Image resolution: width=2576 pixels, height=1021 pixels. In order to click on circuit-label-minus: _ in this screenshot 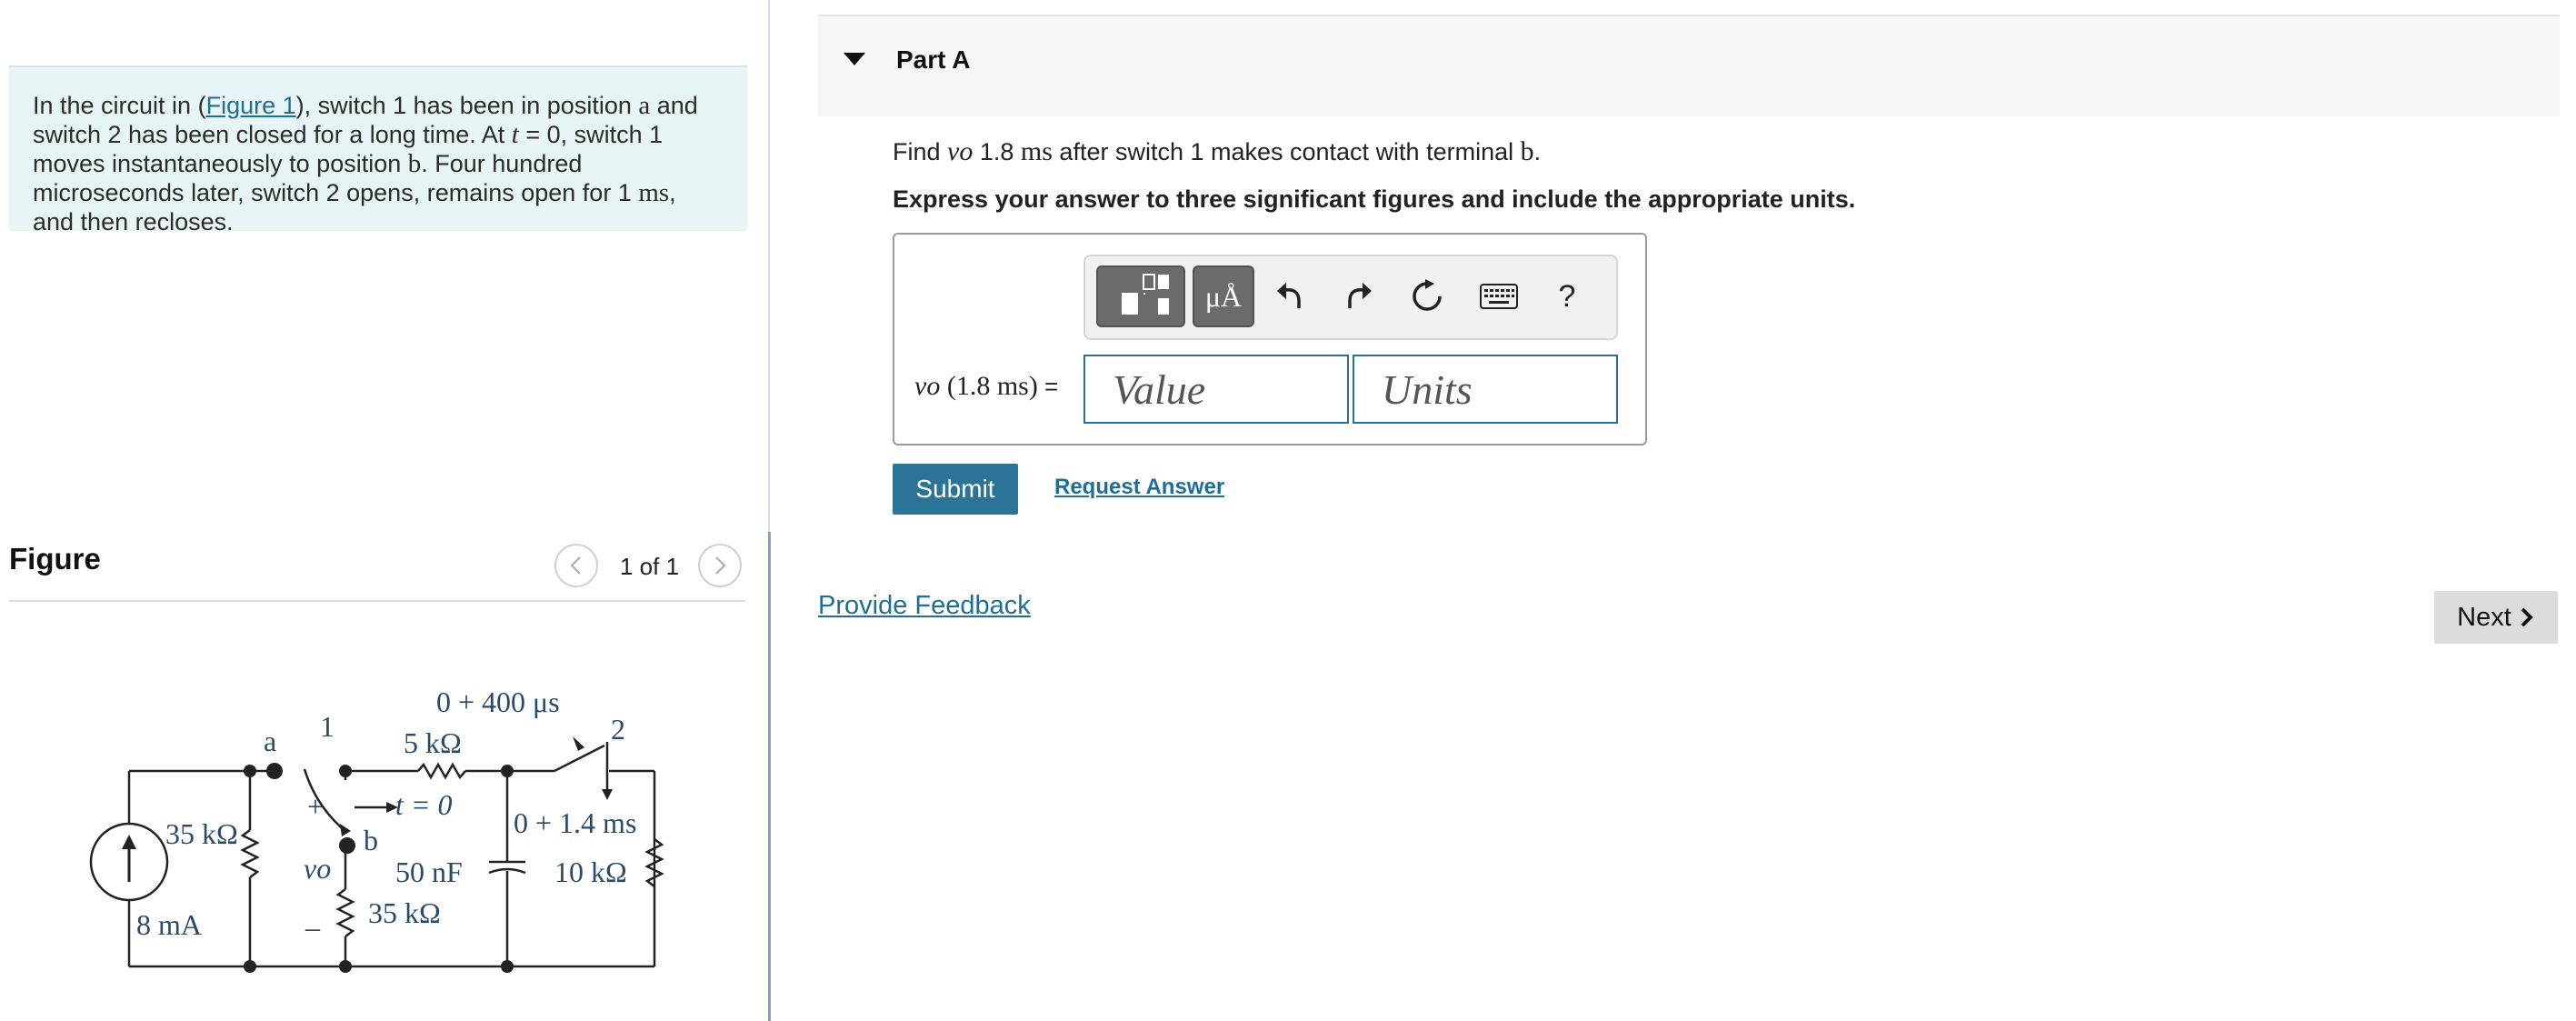, I will do `click(313, 918)`.